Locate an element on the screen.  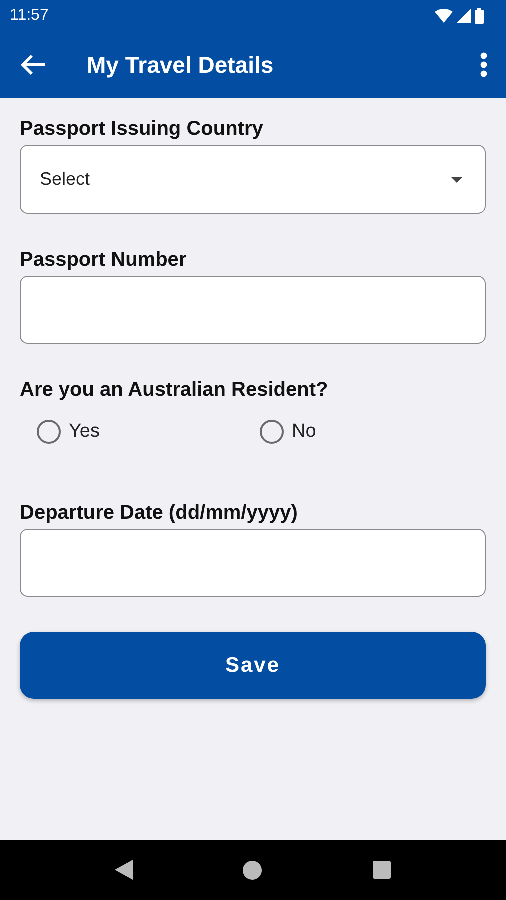
home-circle-icon is located at coordinates (252, 870).